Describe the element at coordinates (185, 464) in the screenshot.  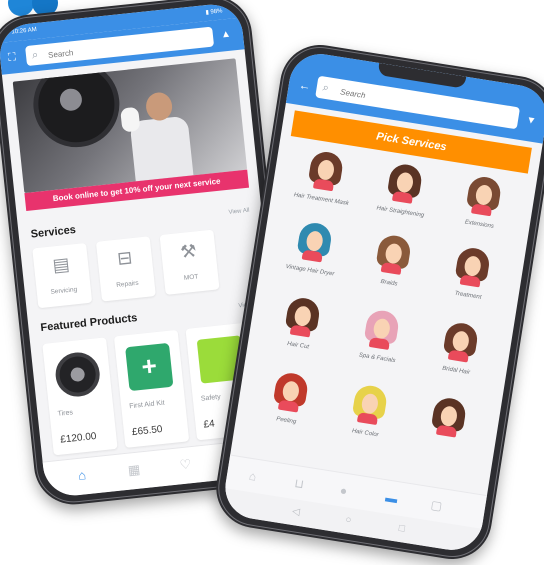
I see `heart-icon: ♡` at that location.